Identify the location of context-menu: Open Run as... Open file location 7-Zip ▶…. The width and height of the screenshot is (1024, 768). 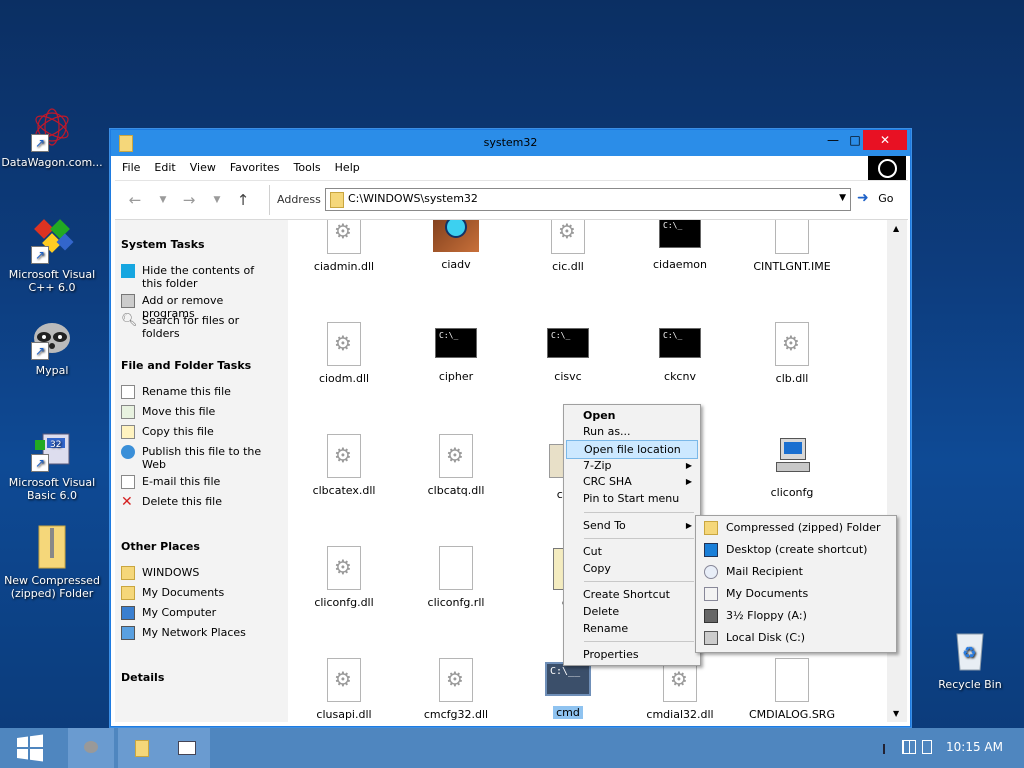
(632, 535).